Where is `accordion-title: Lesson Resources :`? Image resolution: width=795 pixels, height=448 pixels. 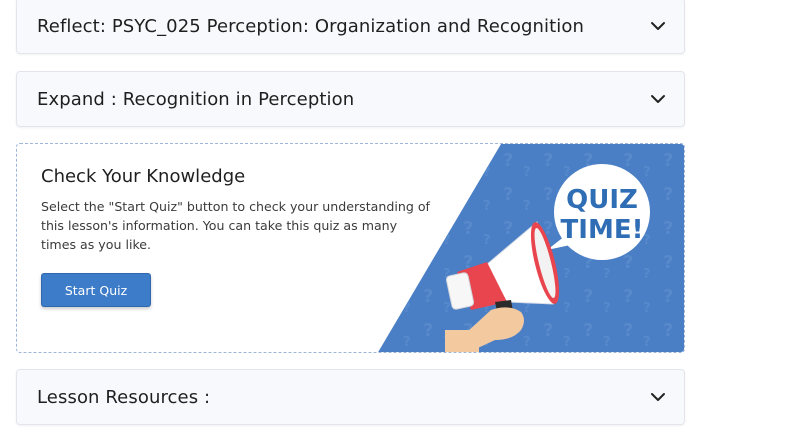 accordion-title: Lesson Resources : is located at coordinates (124, 397).